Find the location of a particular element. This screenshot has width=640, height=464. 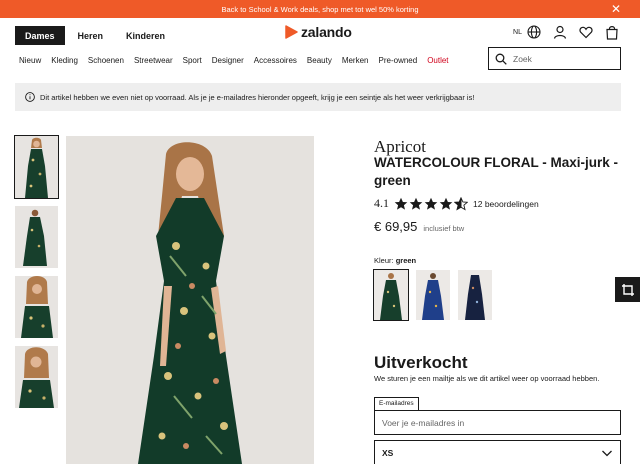

cat-beauty: Beauty is located at coordinates (319, 60).